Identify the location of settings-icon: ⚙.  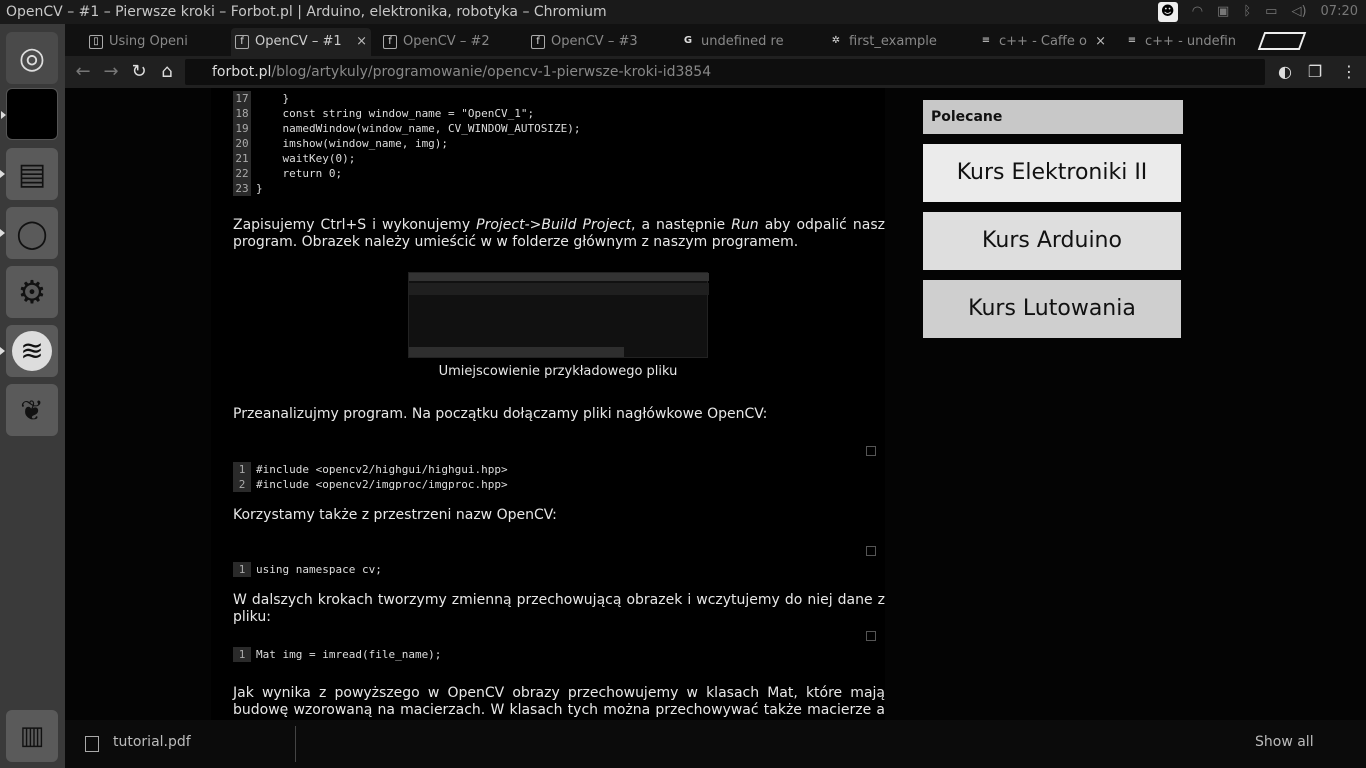
(32, 292).